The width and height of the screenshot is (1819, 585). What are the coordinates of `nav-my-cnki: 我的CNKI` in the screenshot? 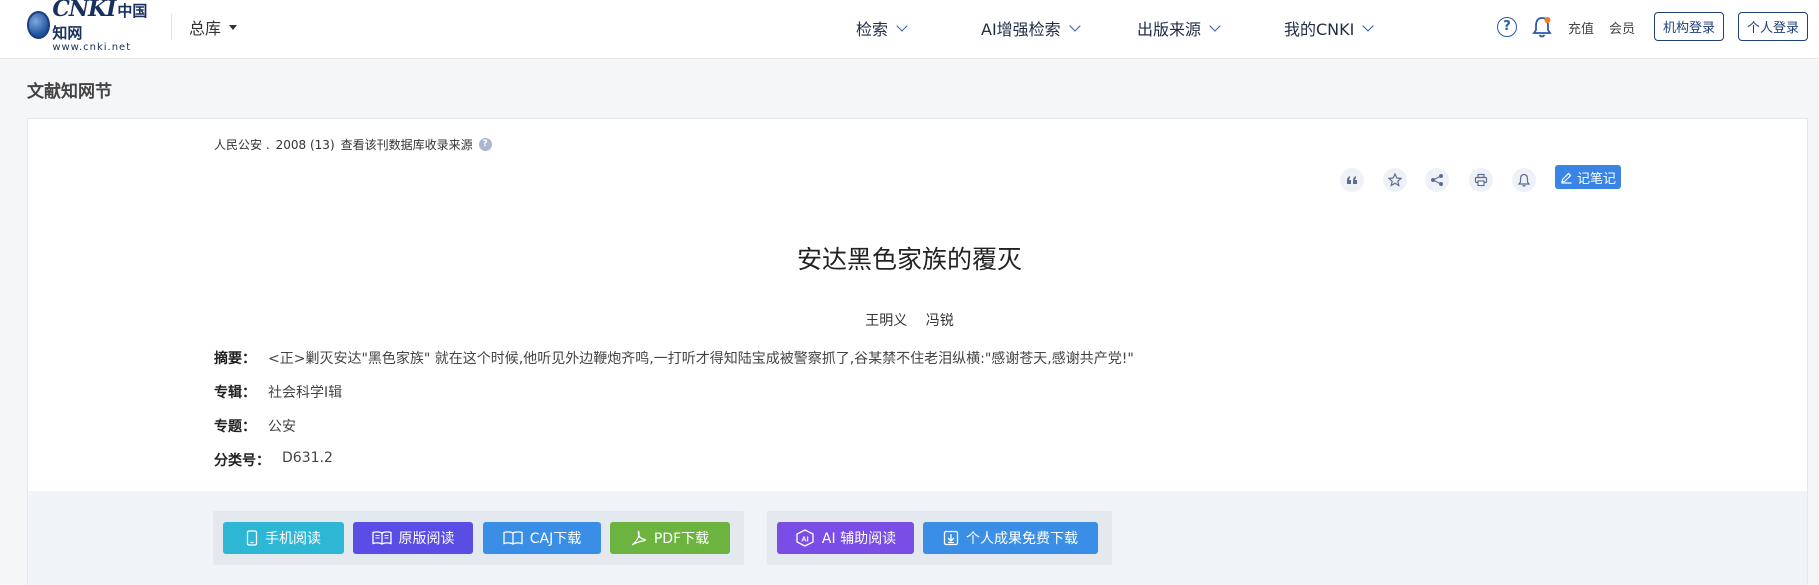 It's located at (1329, 28).